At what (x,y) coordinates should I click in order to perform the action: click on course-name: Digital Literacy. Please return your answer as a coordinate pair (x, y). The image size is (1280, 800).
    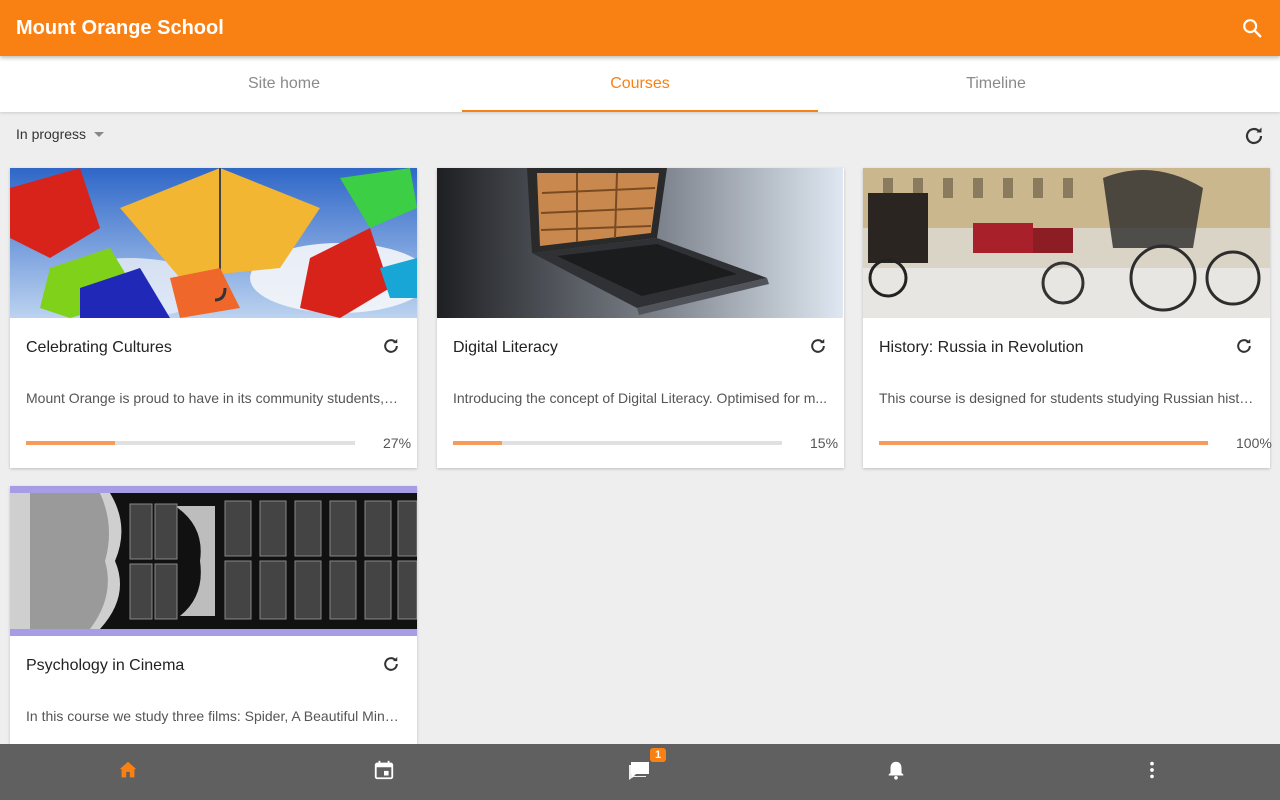
    Looking at the image, I should click on (505, 348).